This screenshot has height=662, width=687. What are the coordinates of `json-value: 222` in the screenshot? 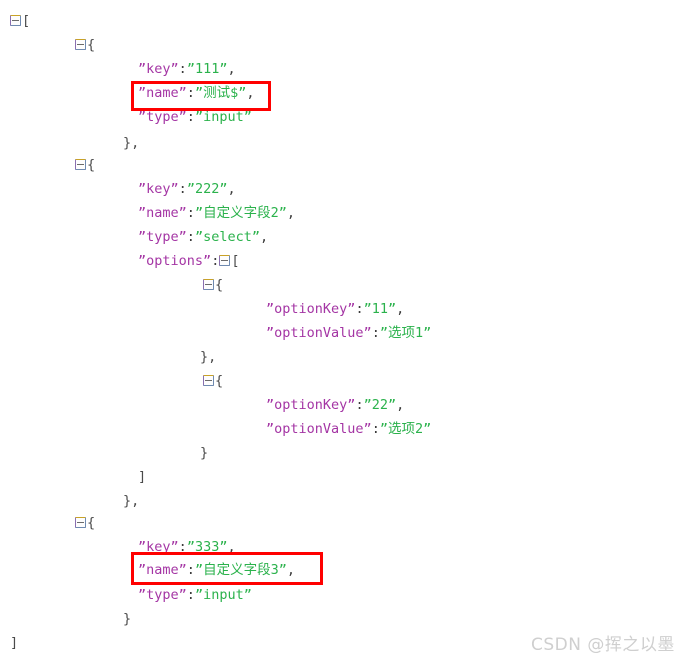 It's located at (207, 189).